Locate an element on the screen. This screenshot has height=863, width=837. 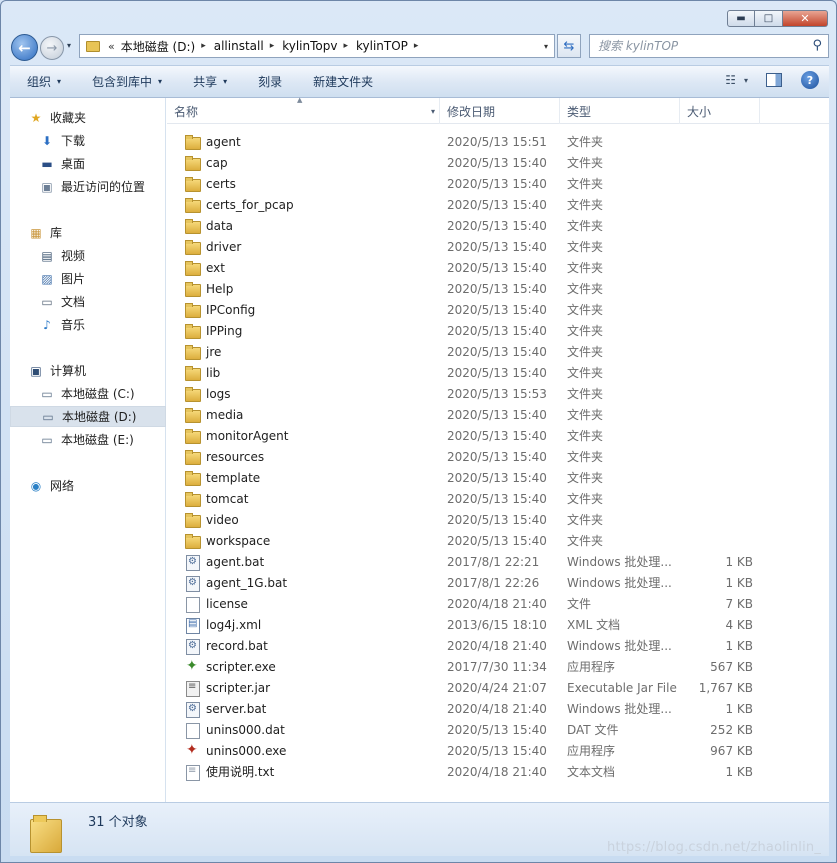
help-icon: ? is located at coordinates (810, 80).